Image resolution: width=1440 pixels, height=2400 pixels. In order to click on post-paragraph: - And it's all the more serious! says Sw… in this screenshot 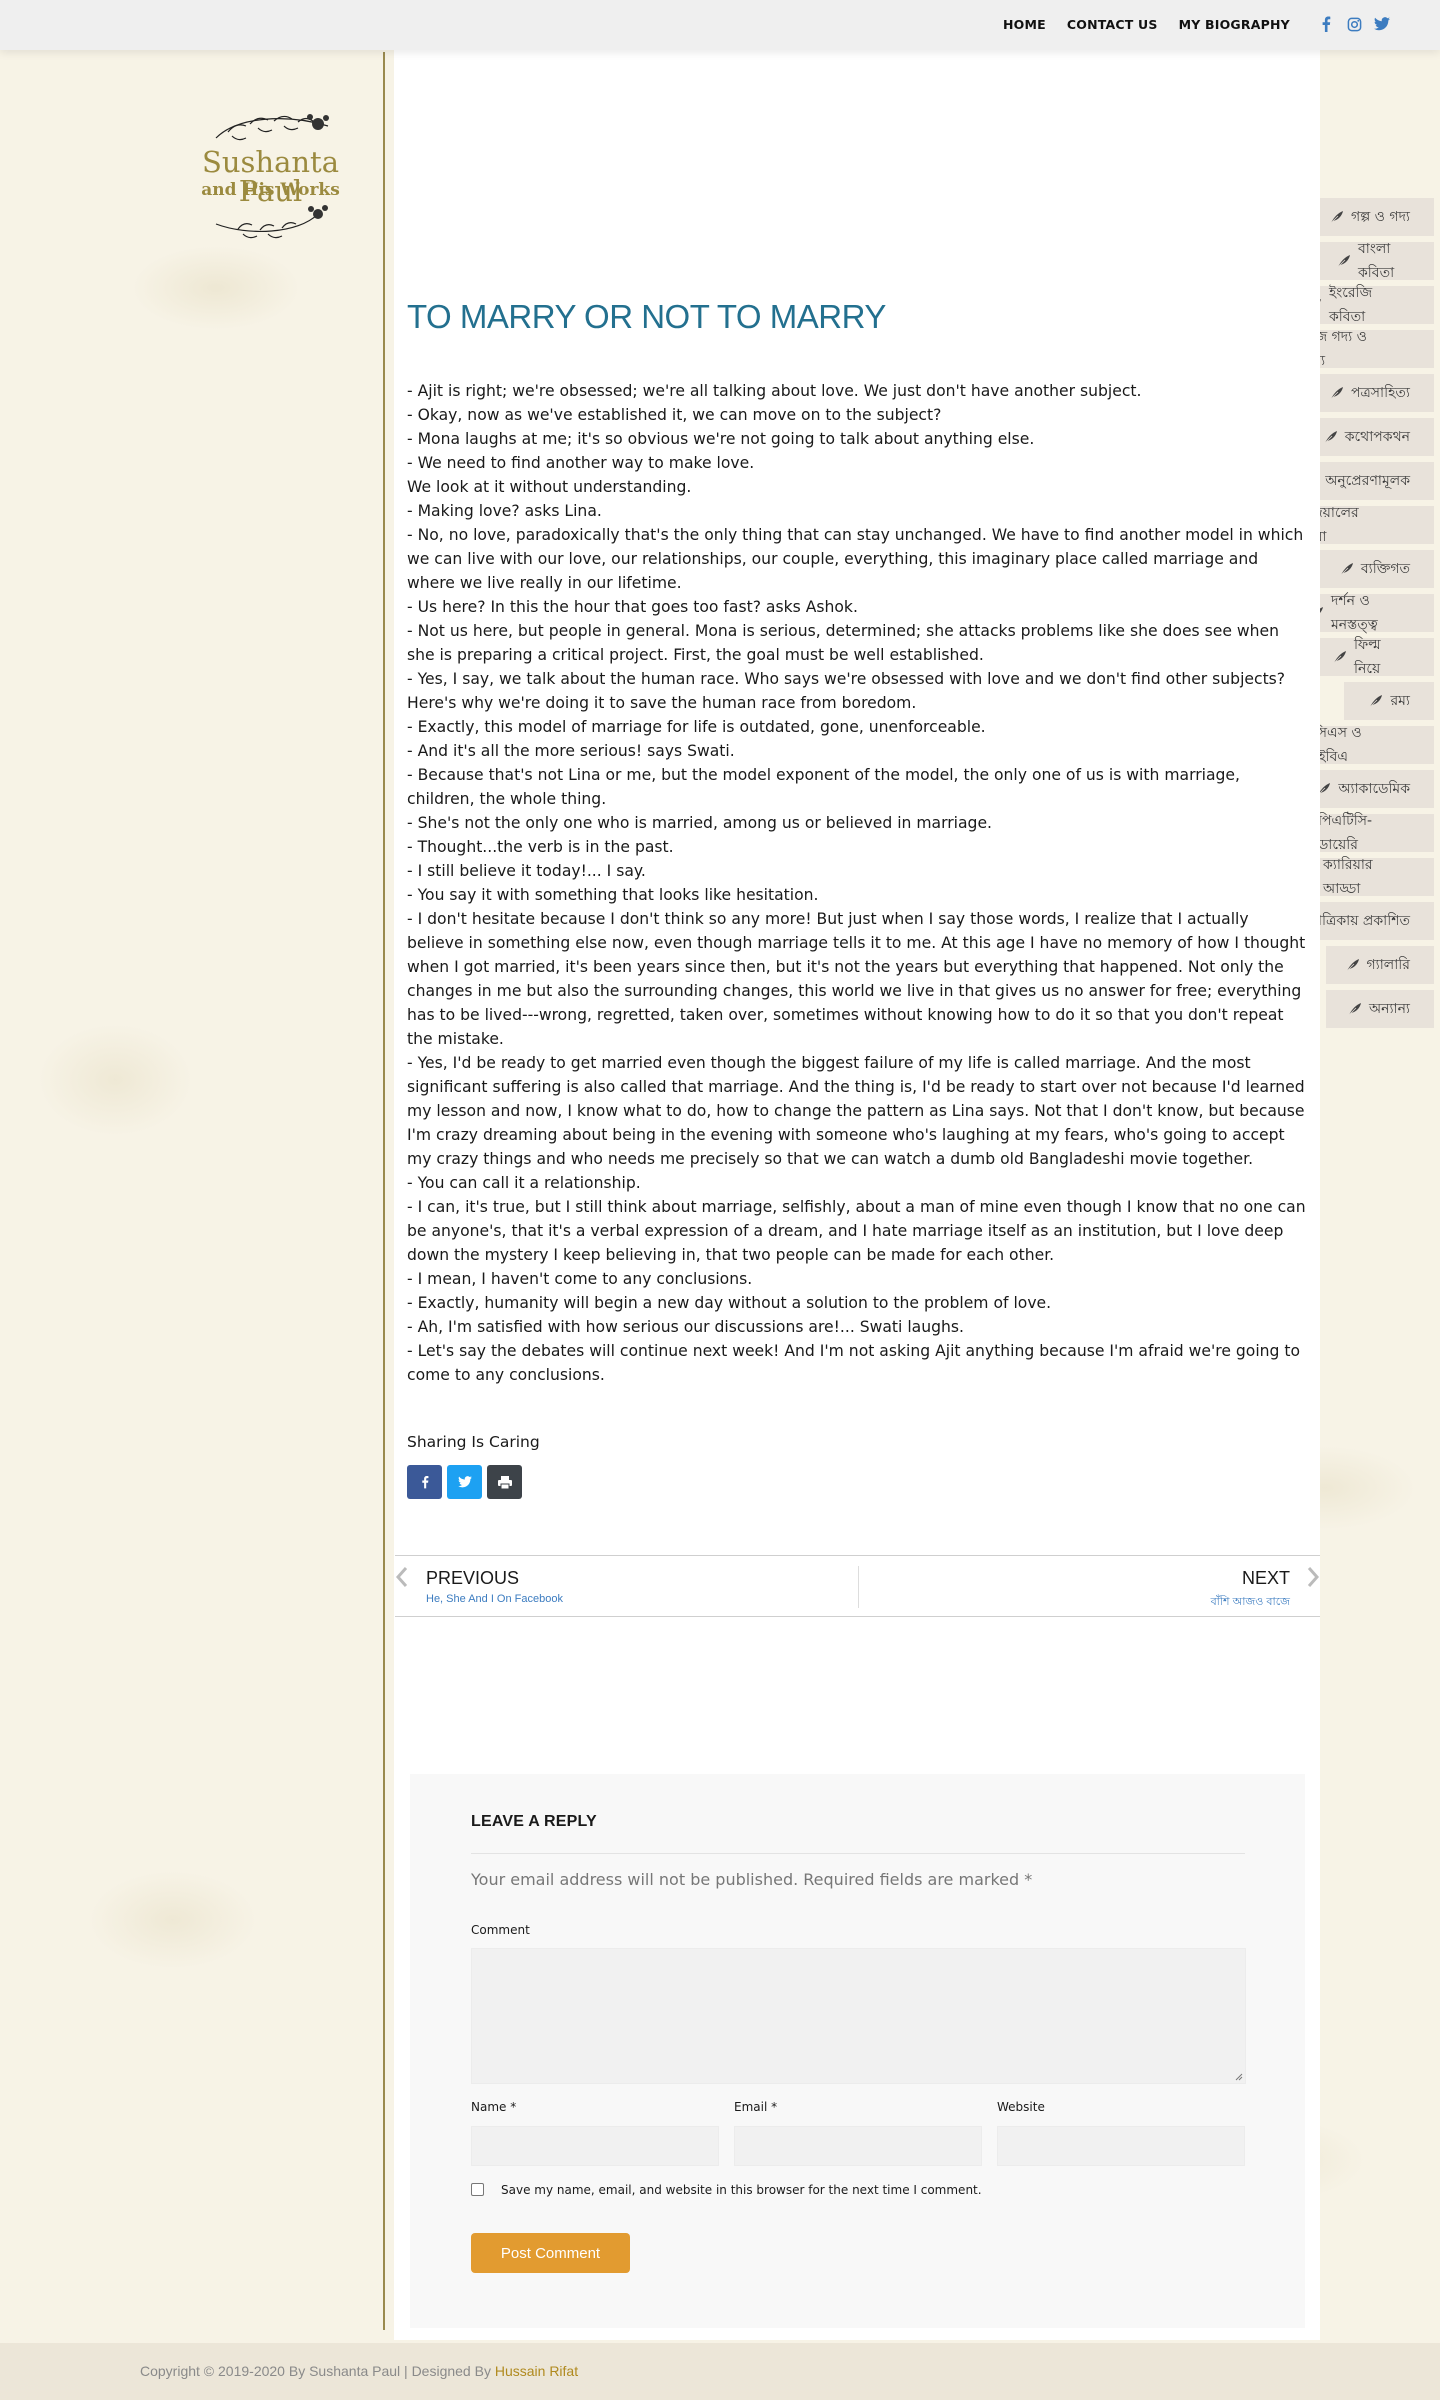, I will do `click(571, 751)`.